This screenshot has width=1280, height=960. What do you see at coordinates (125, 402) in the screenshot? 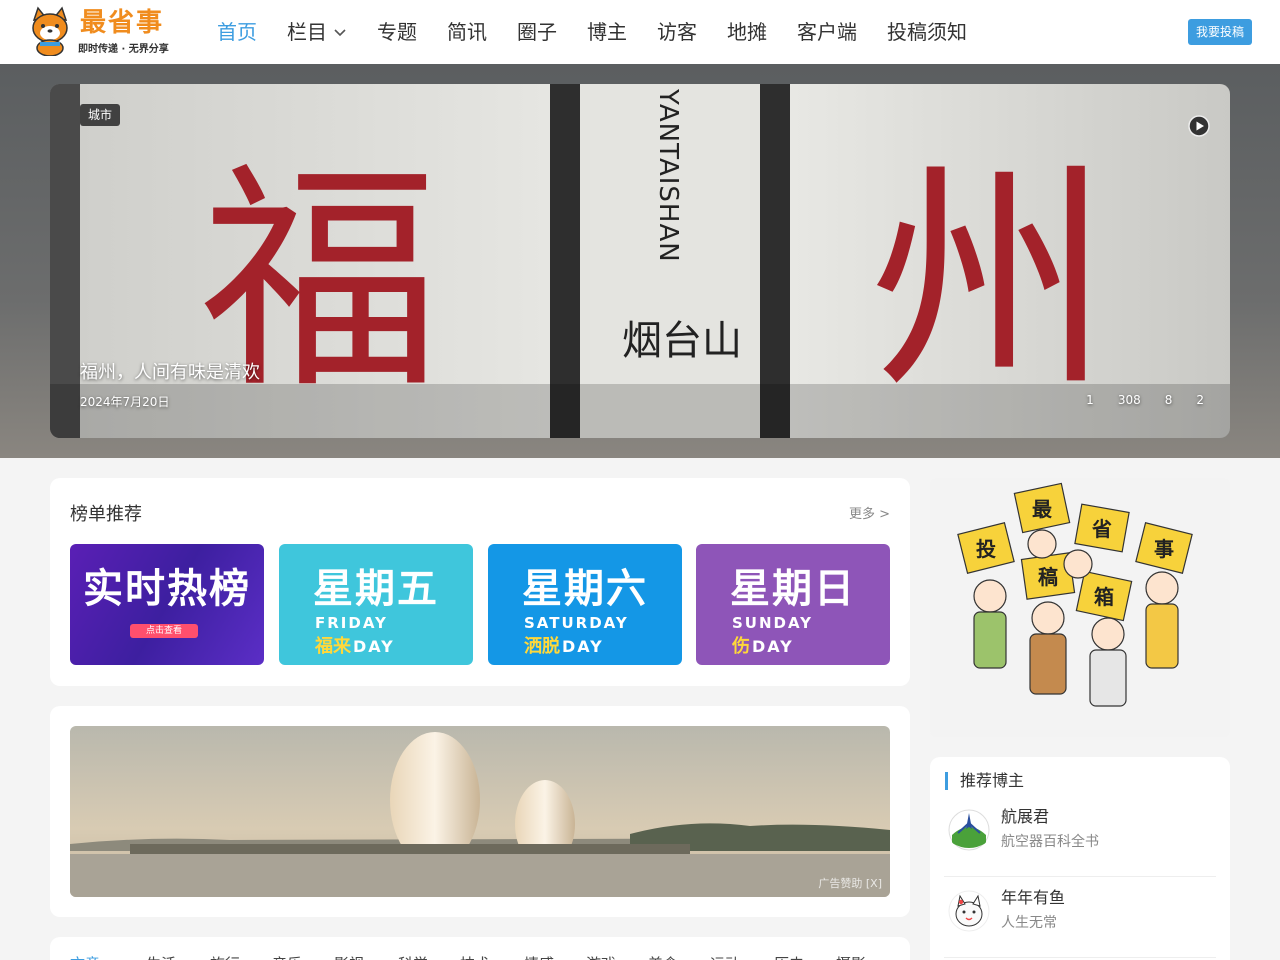
I see `hero-date: 2024年7月20日` at bounding box center [125, 402].